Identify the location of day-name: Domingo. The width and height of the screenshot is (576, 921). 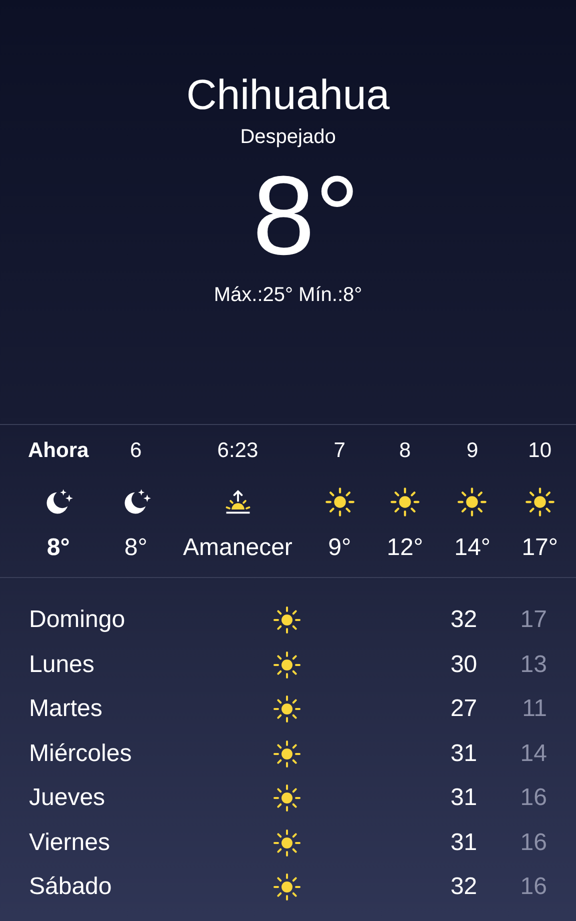
(77, 620).